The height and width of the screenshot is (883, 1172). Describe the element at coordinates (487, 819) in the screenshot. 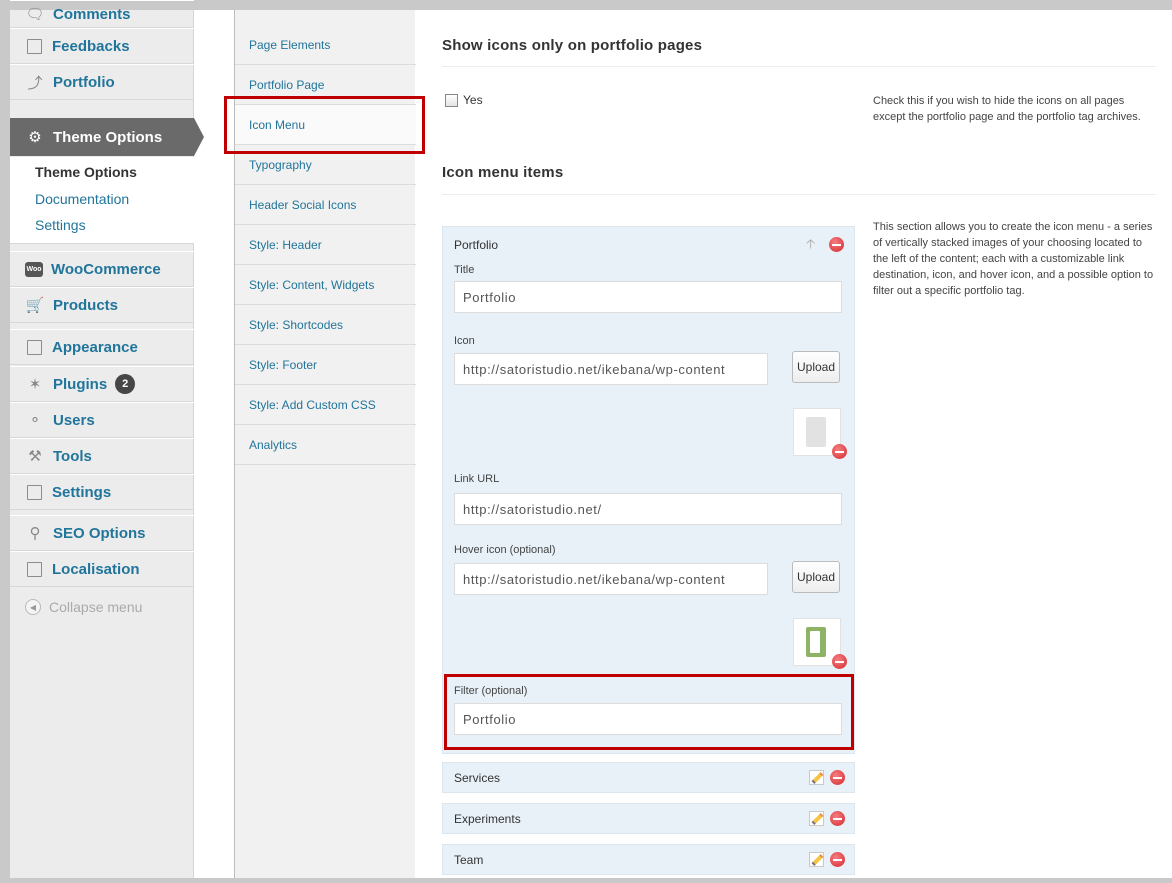

I see `item-heading: Experiments` at that location.